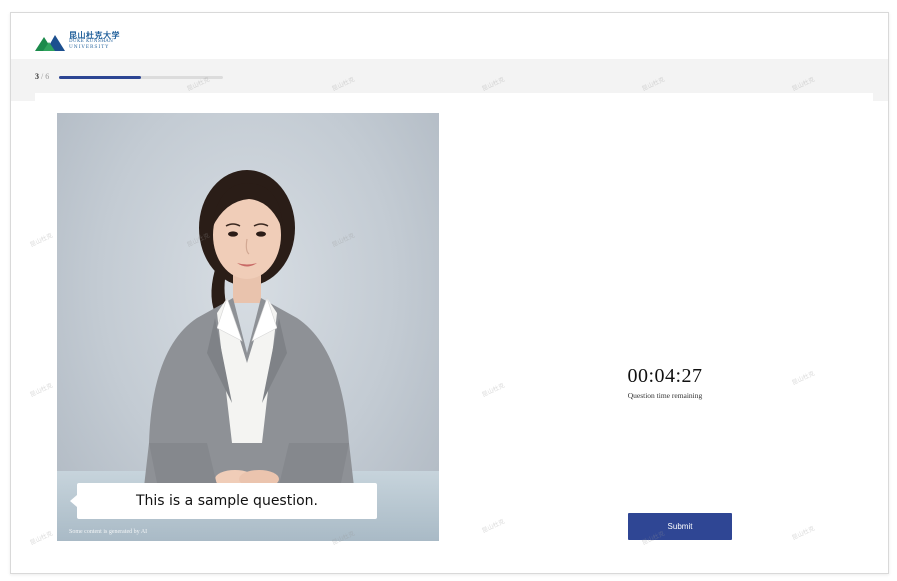  Describe the element at coordinates (449, 36) in the screenshot. I see `header: 昆山杜克大学 DUKE KUNSHAN UNIVERSITY` at that location.